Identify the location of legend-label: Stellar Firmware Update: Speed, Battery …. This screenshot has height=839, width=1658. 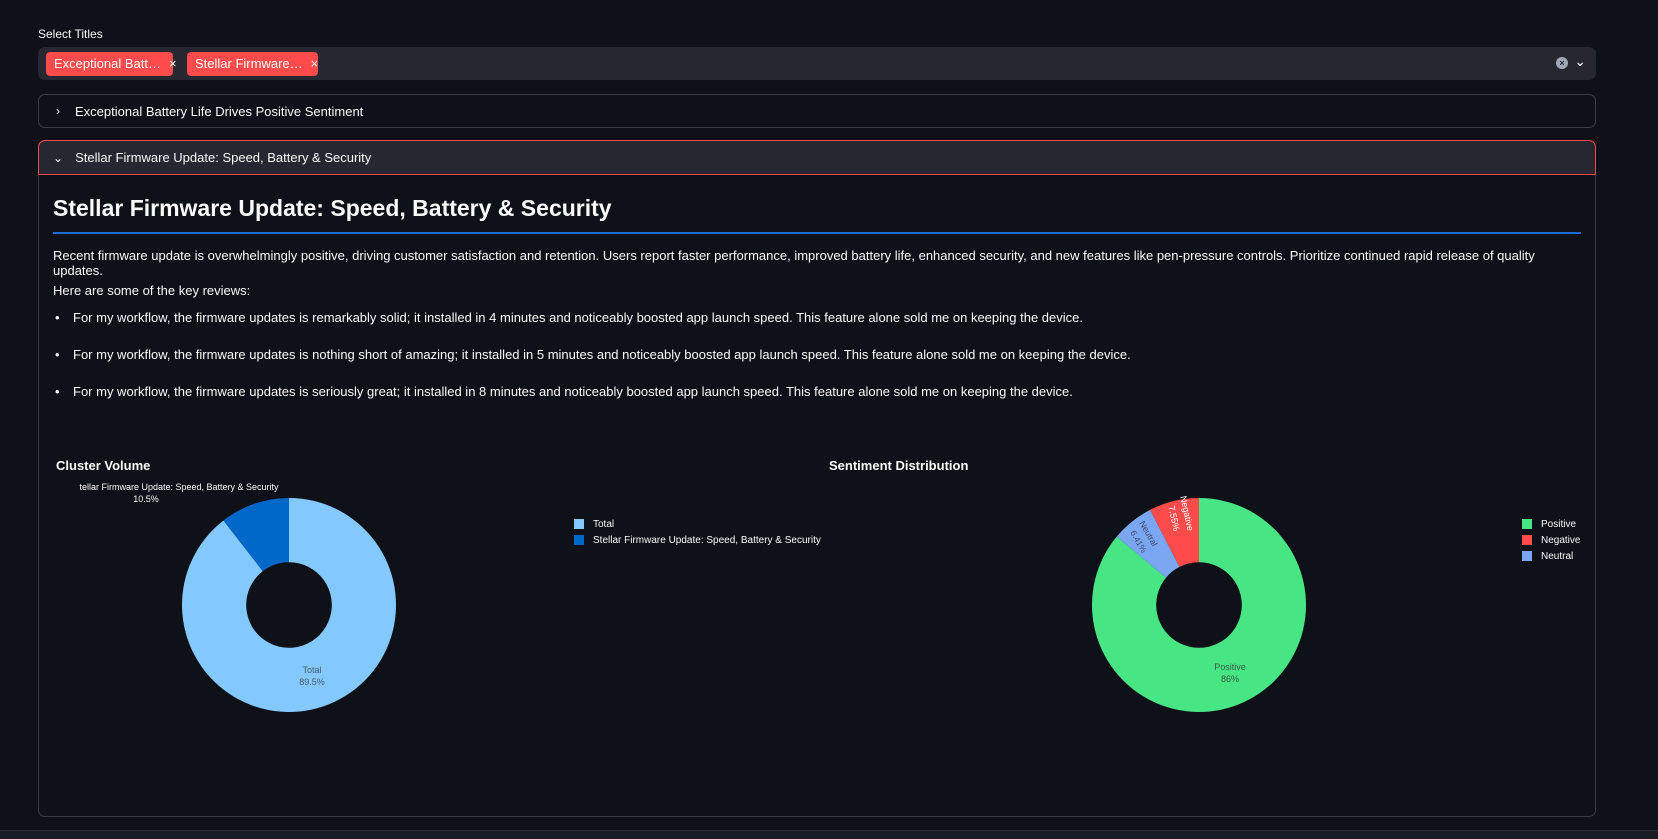
(707, 540).